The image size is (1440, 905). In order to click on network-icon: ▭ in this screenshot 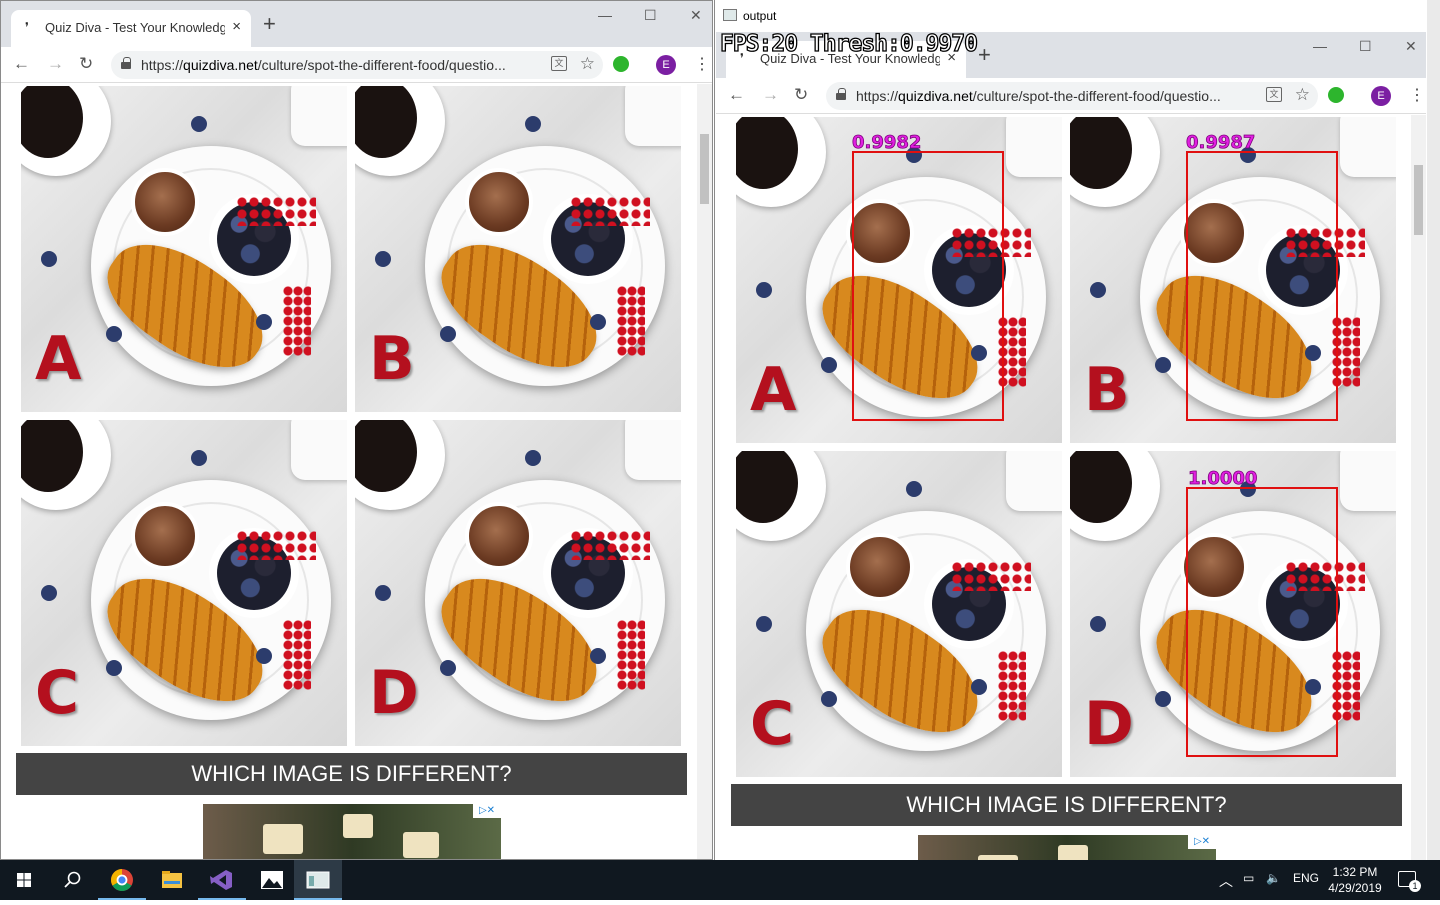, I will do `click(1248, 878)`.